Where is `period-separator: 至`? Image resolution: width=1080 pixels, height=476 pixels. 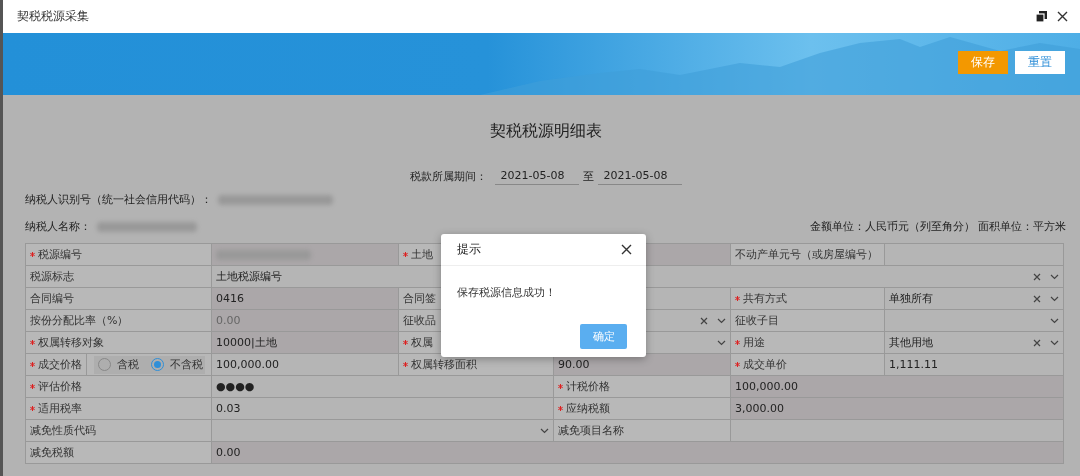 period-separator: 至 is located at coordinates (588, 176).